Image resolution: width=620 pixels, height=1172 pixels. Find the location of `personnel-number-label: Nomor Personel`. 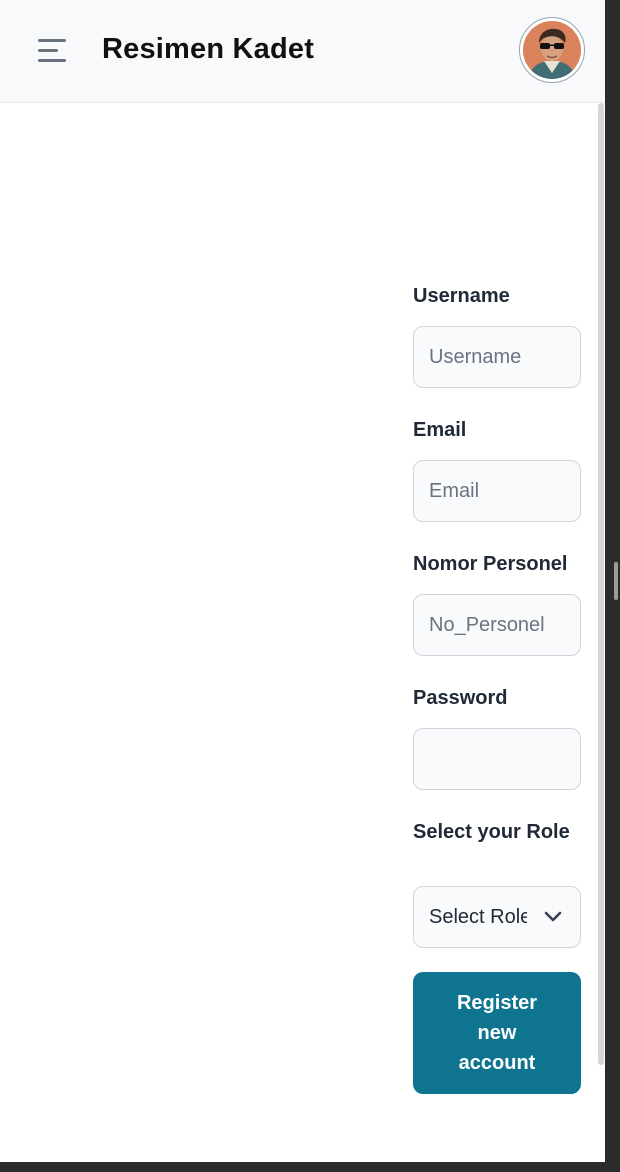

personnel-number-label: Nomor Personel is located at coordinates (490, 564).